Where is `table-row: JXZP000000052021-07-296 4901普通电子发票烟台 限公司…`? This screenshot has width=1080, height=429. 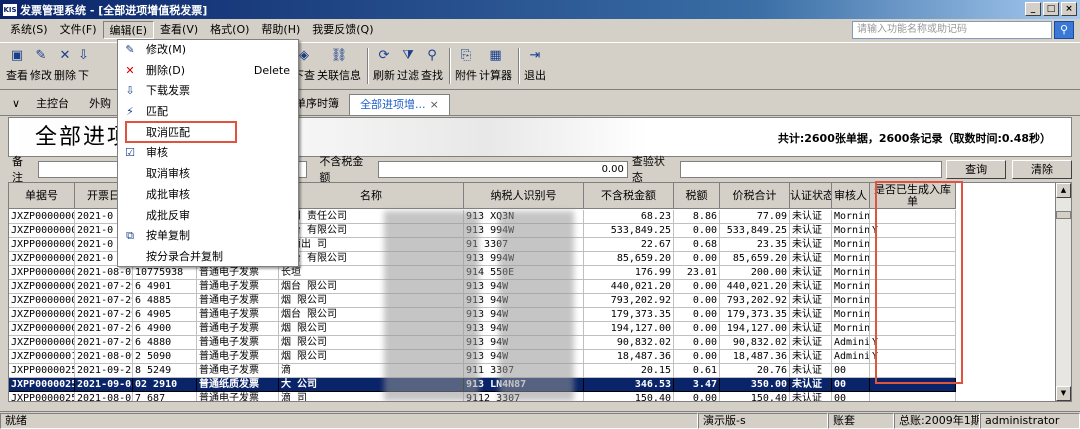 table-row: JXZP000000052021-07-296 4901普通电子发票烟台 限公司… is located at coordinates (482, 287).